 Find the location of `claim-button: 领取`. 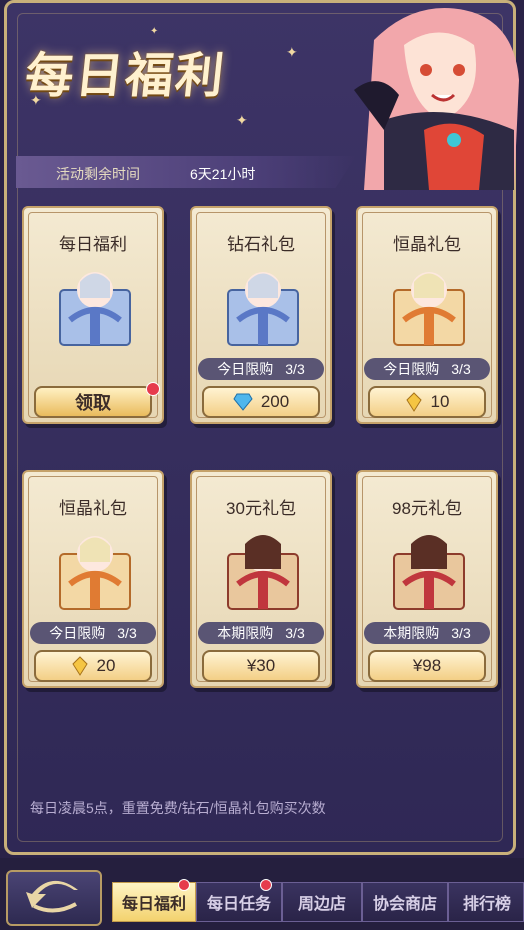

claim-button: 领取 is located at coordinates (93, 402).